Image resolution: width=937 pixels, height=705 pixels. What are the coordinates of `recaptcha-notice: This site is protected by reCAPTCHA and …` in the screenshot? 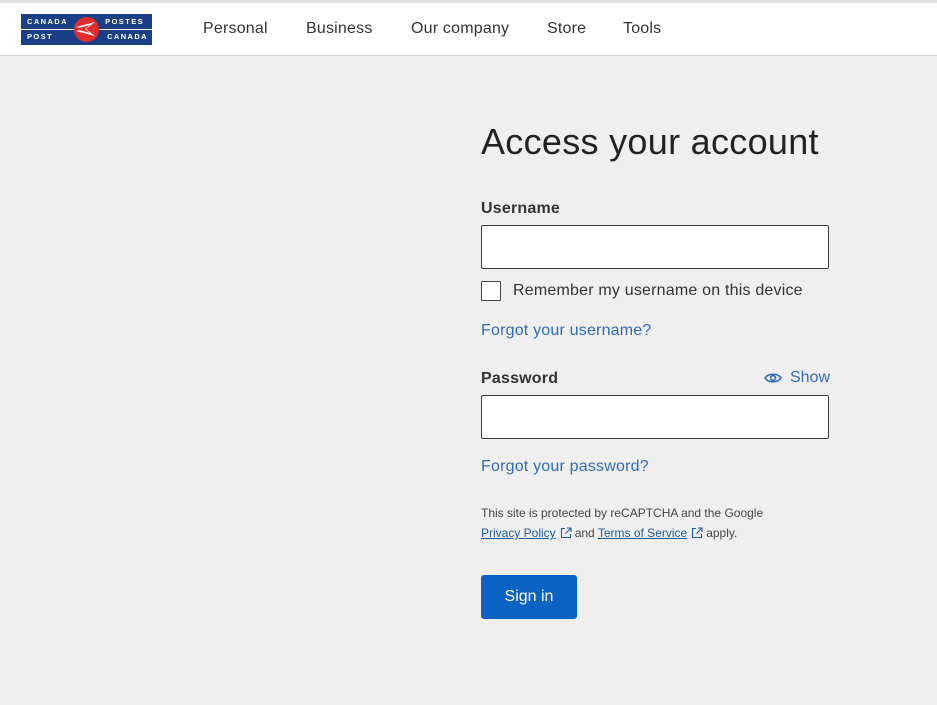 It's located at (622, 513).